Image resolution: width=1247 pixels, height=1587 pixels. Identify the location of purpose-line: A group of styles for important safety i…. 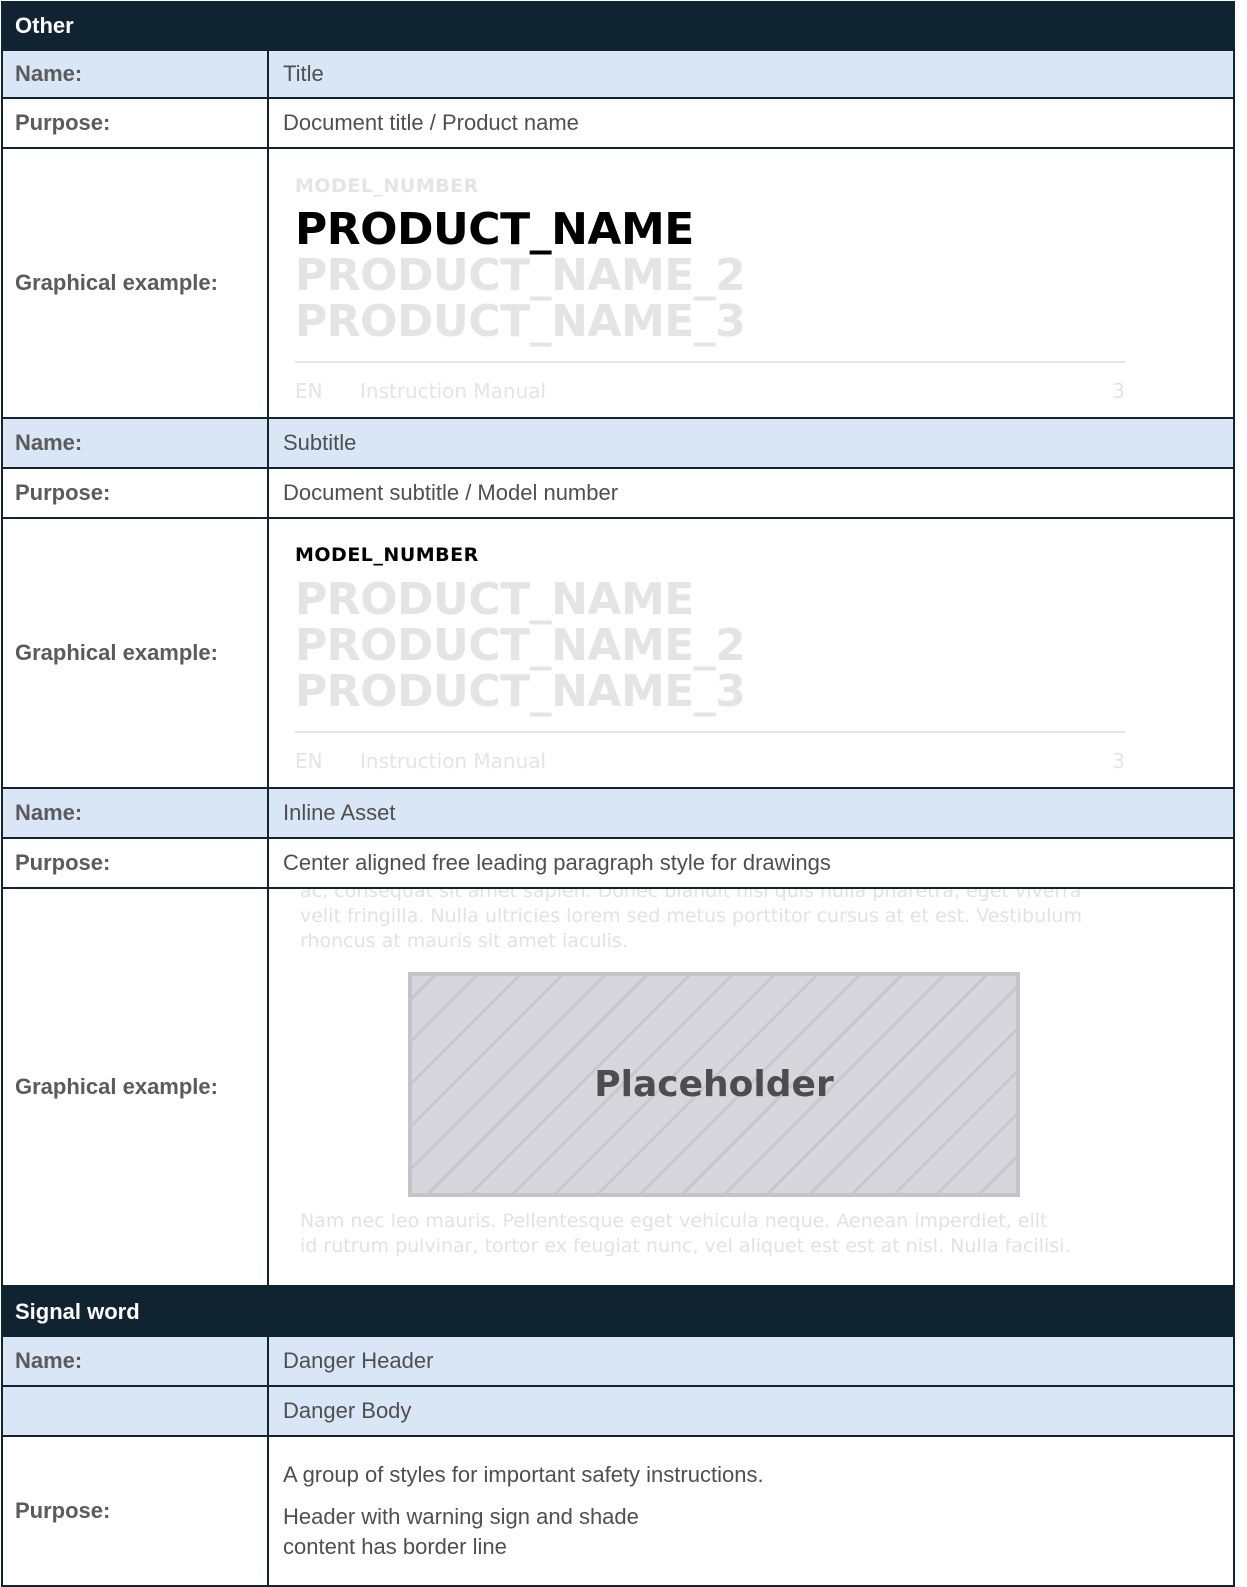
(523, 1474).